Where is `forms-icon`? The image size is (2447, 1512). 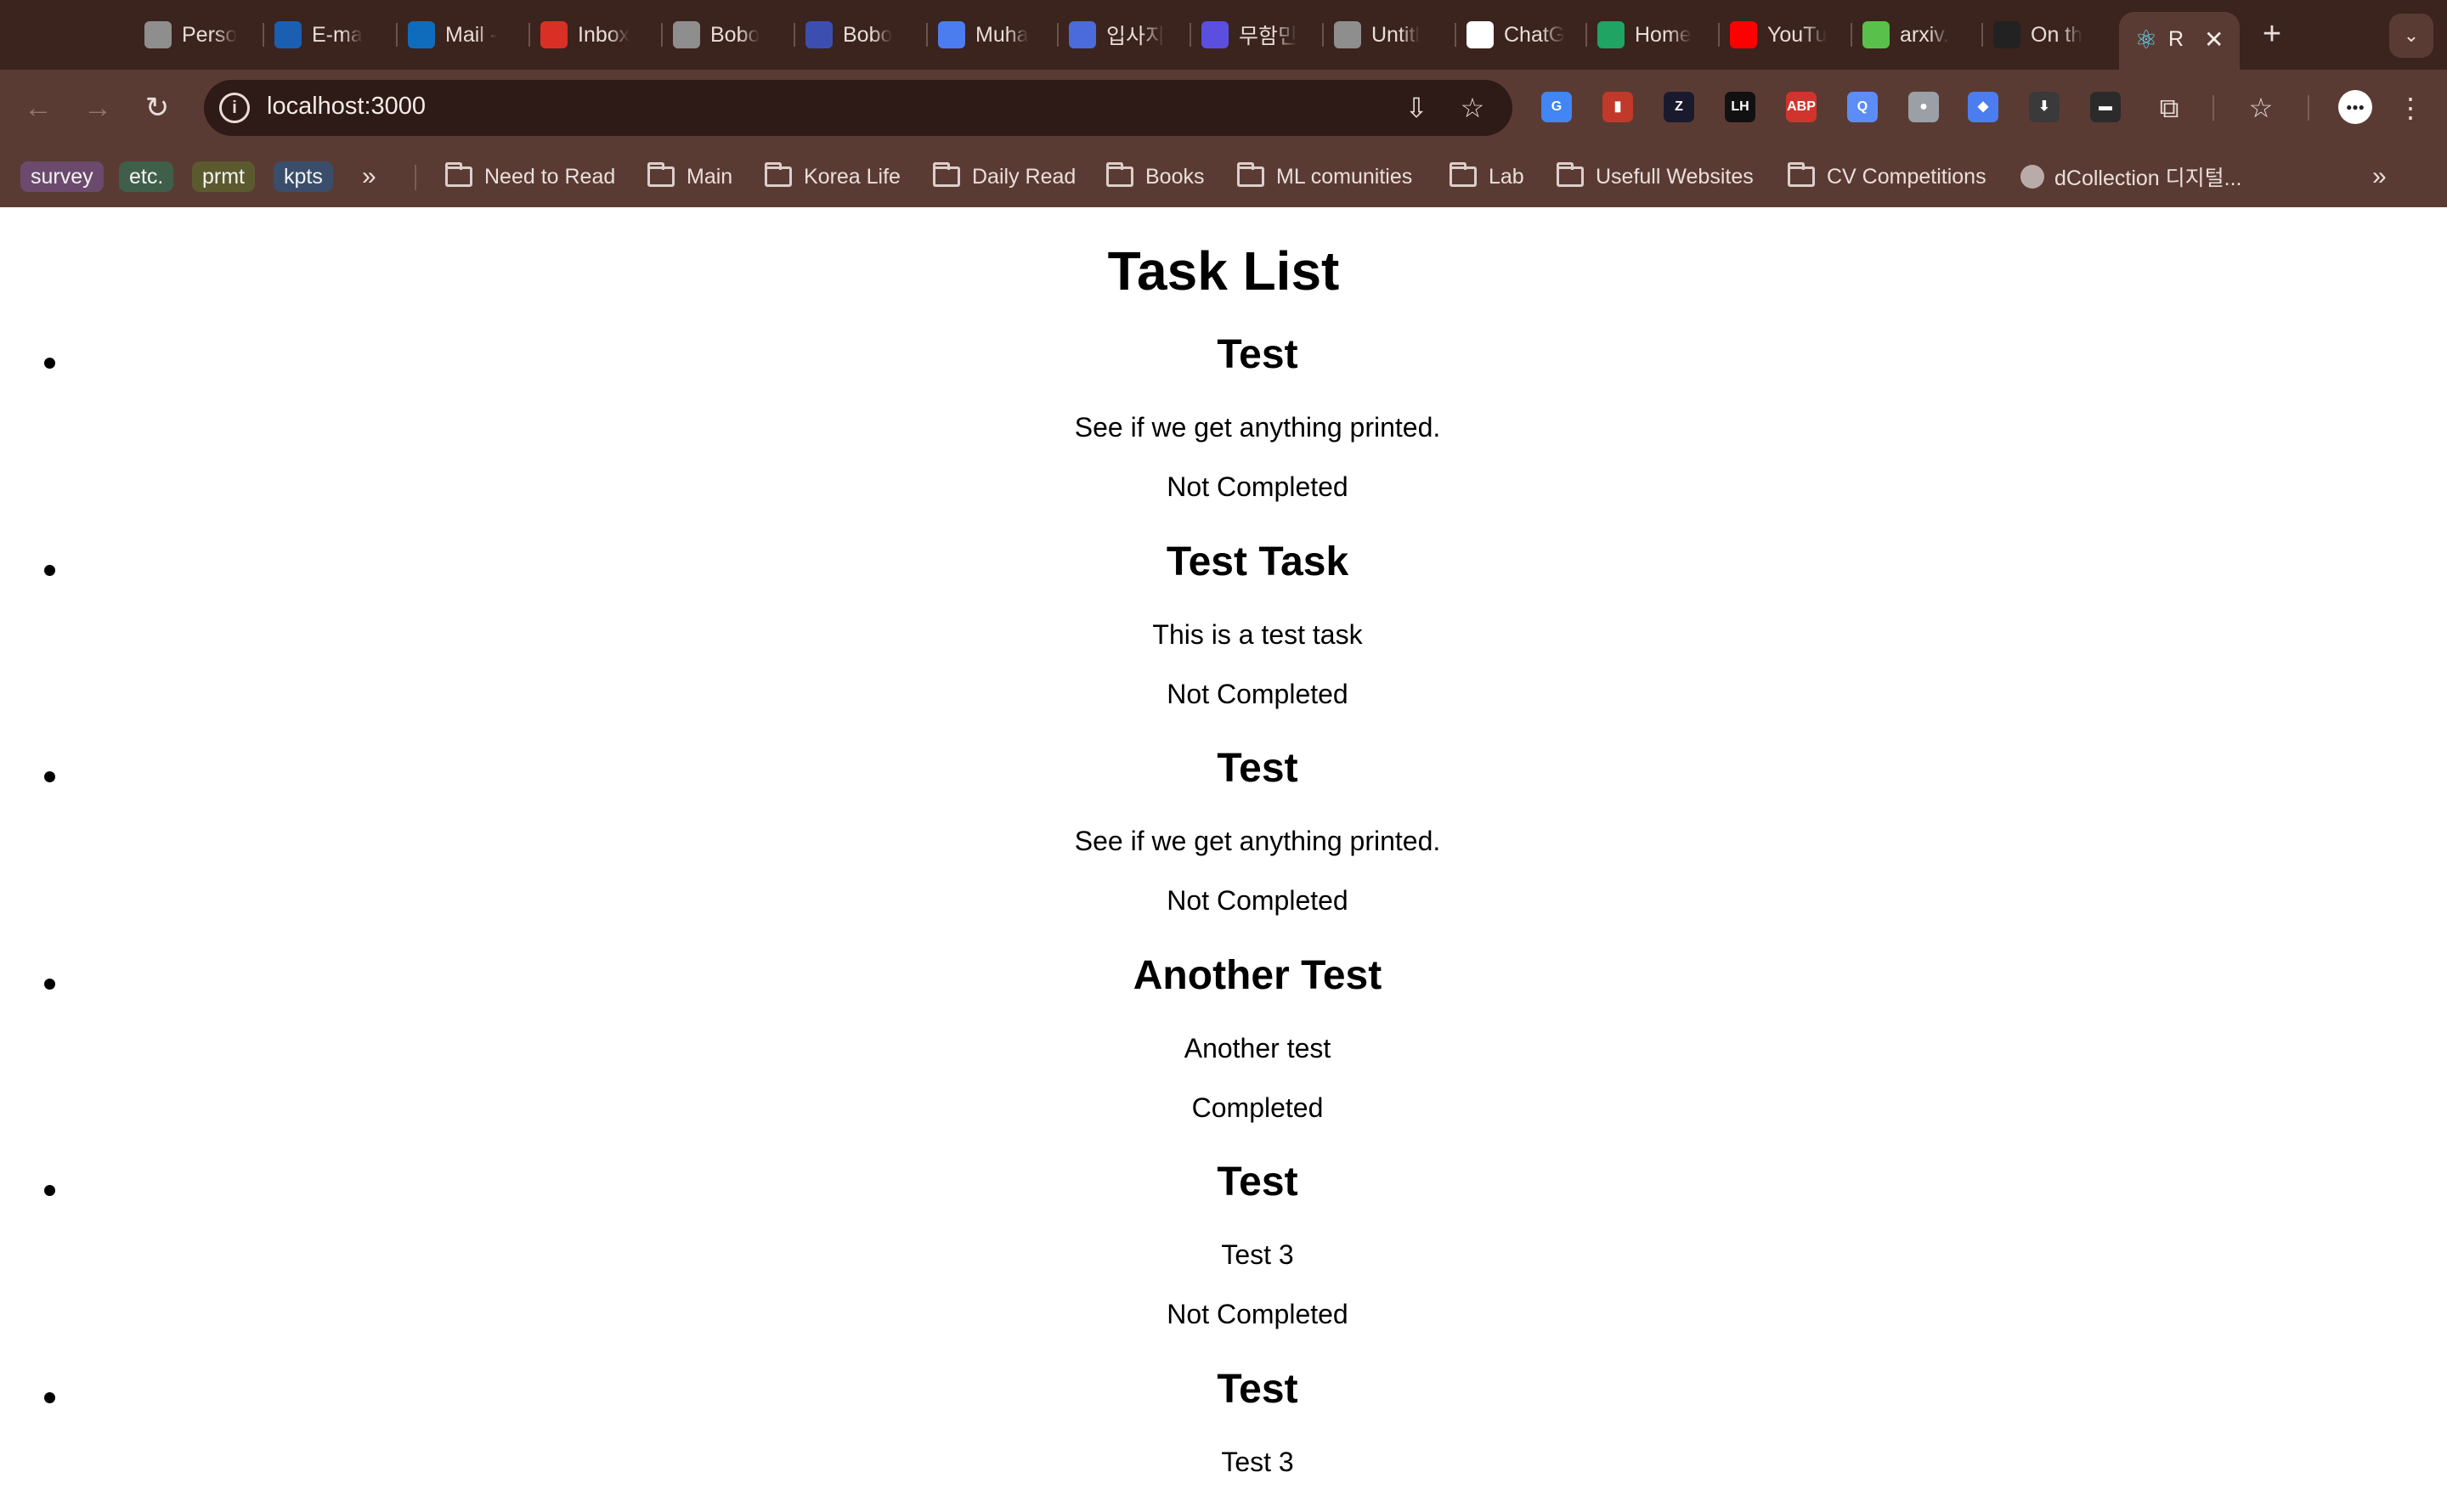 forms-icon is located at coordinates (819, 34).